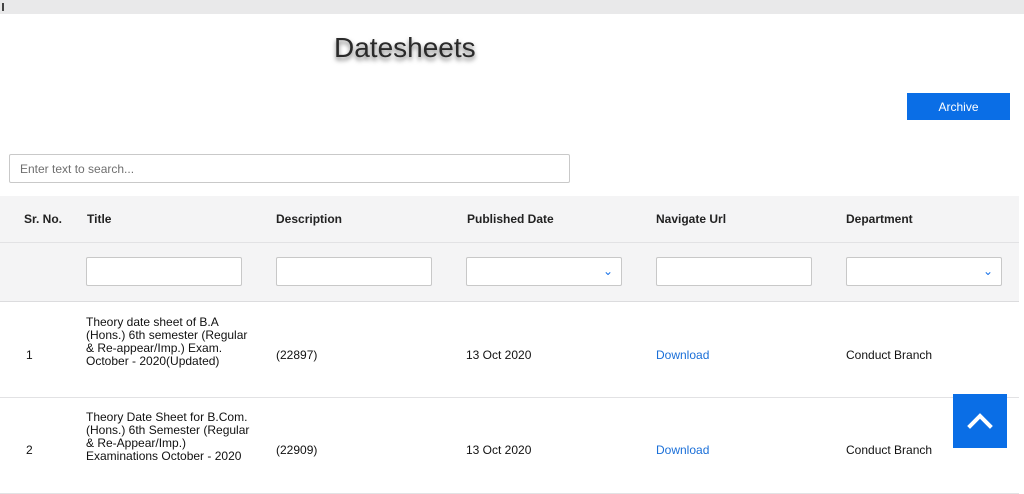 The width and height of the screenshot is (1024, 494). I want to click on browser-top-bar, so click(512, 7).